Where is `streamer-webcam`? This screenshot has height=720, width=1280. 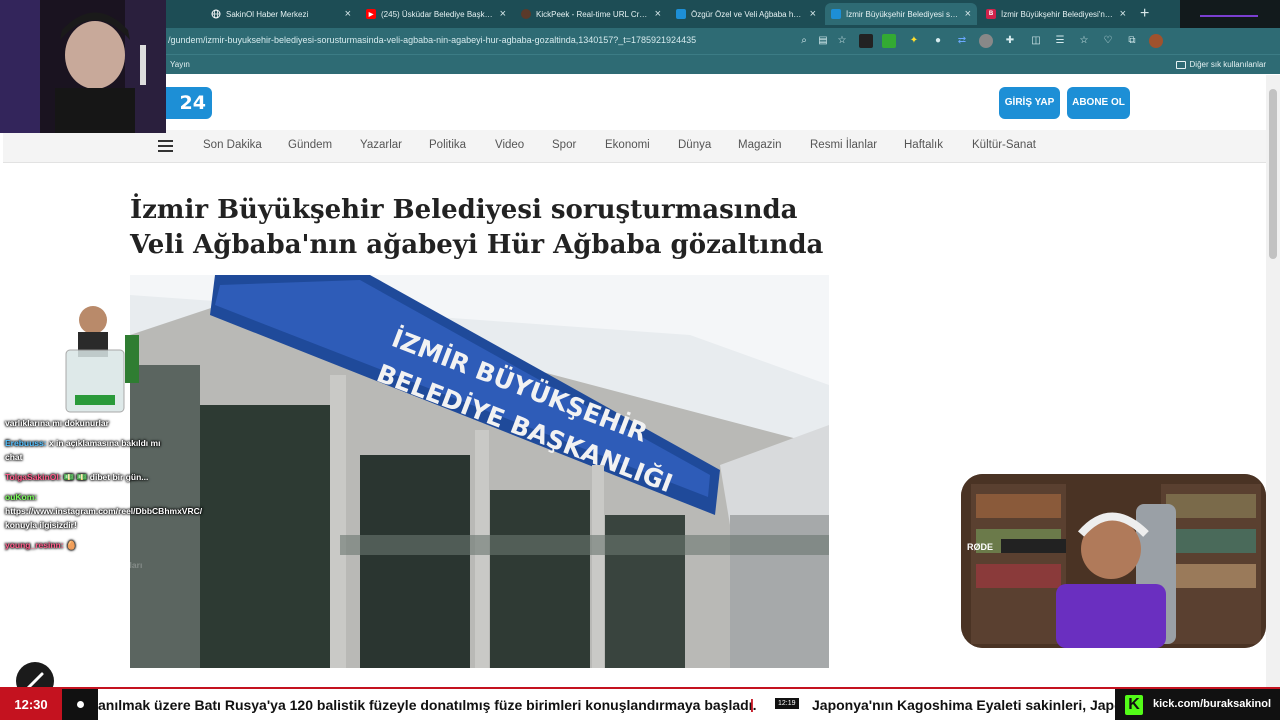
streamer-webcam is located at coordinates (83, 66).